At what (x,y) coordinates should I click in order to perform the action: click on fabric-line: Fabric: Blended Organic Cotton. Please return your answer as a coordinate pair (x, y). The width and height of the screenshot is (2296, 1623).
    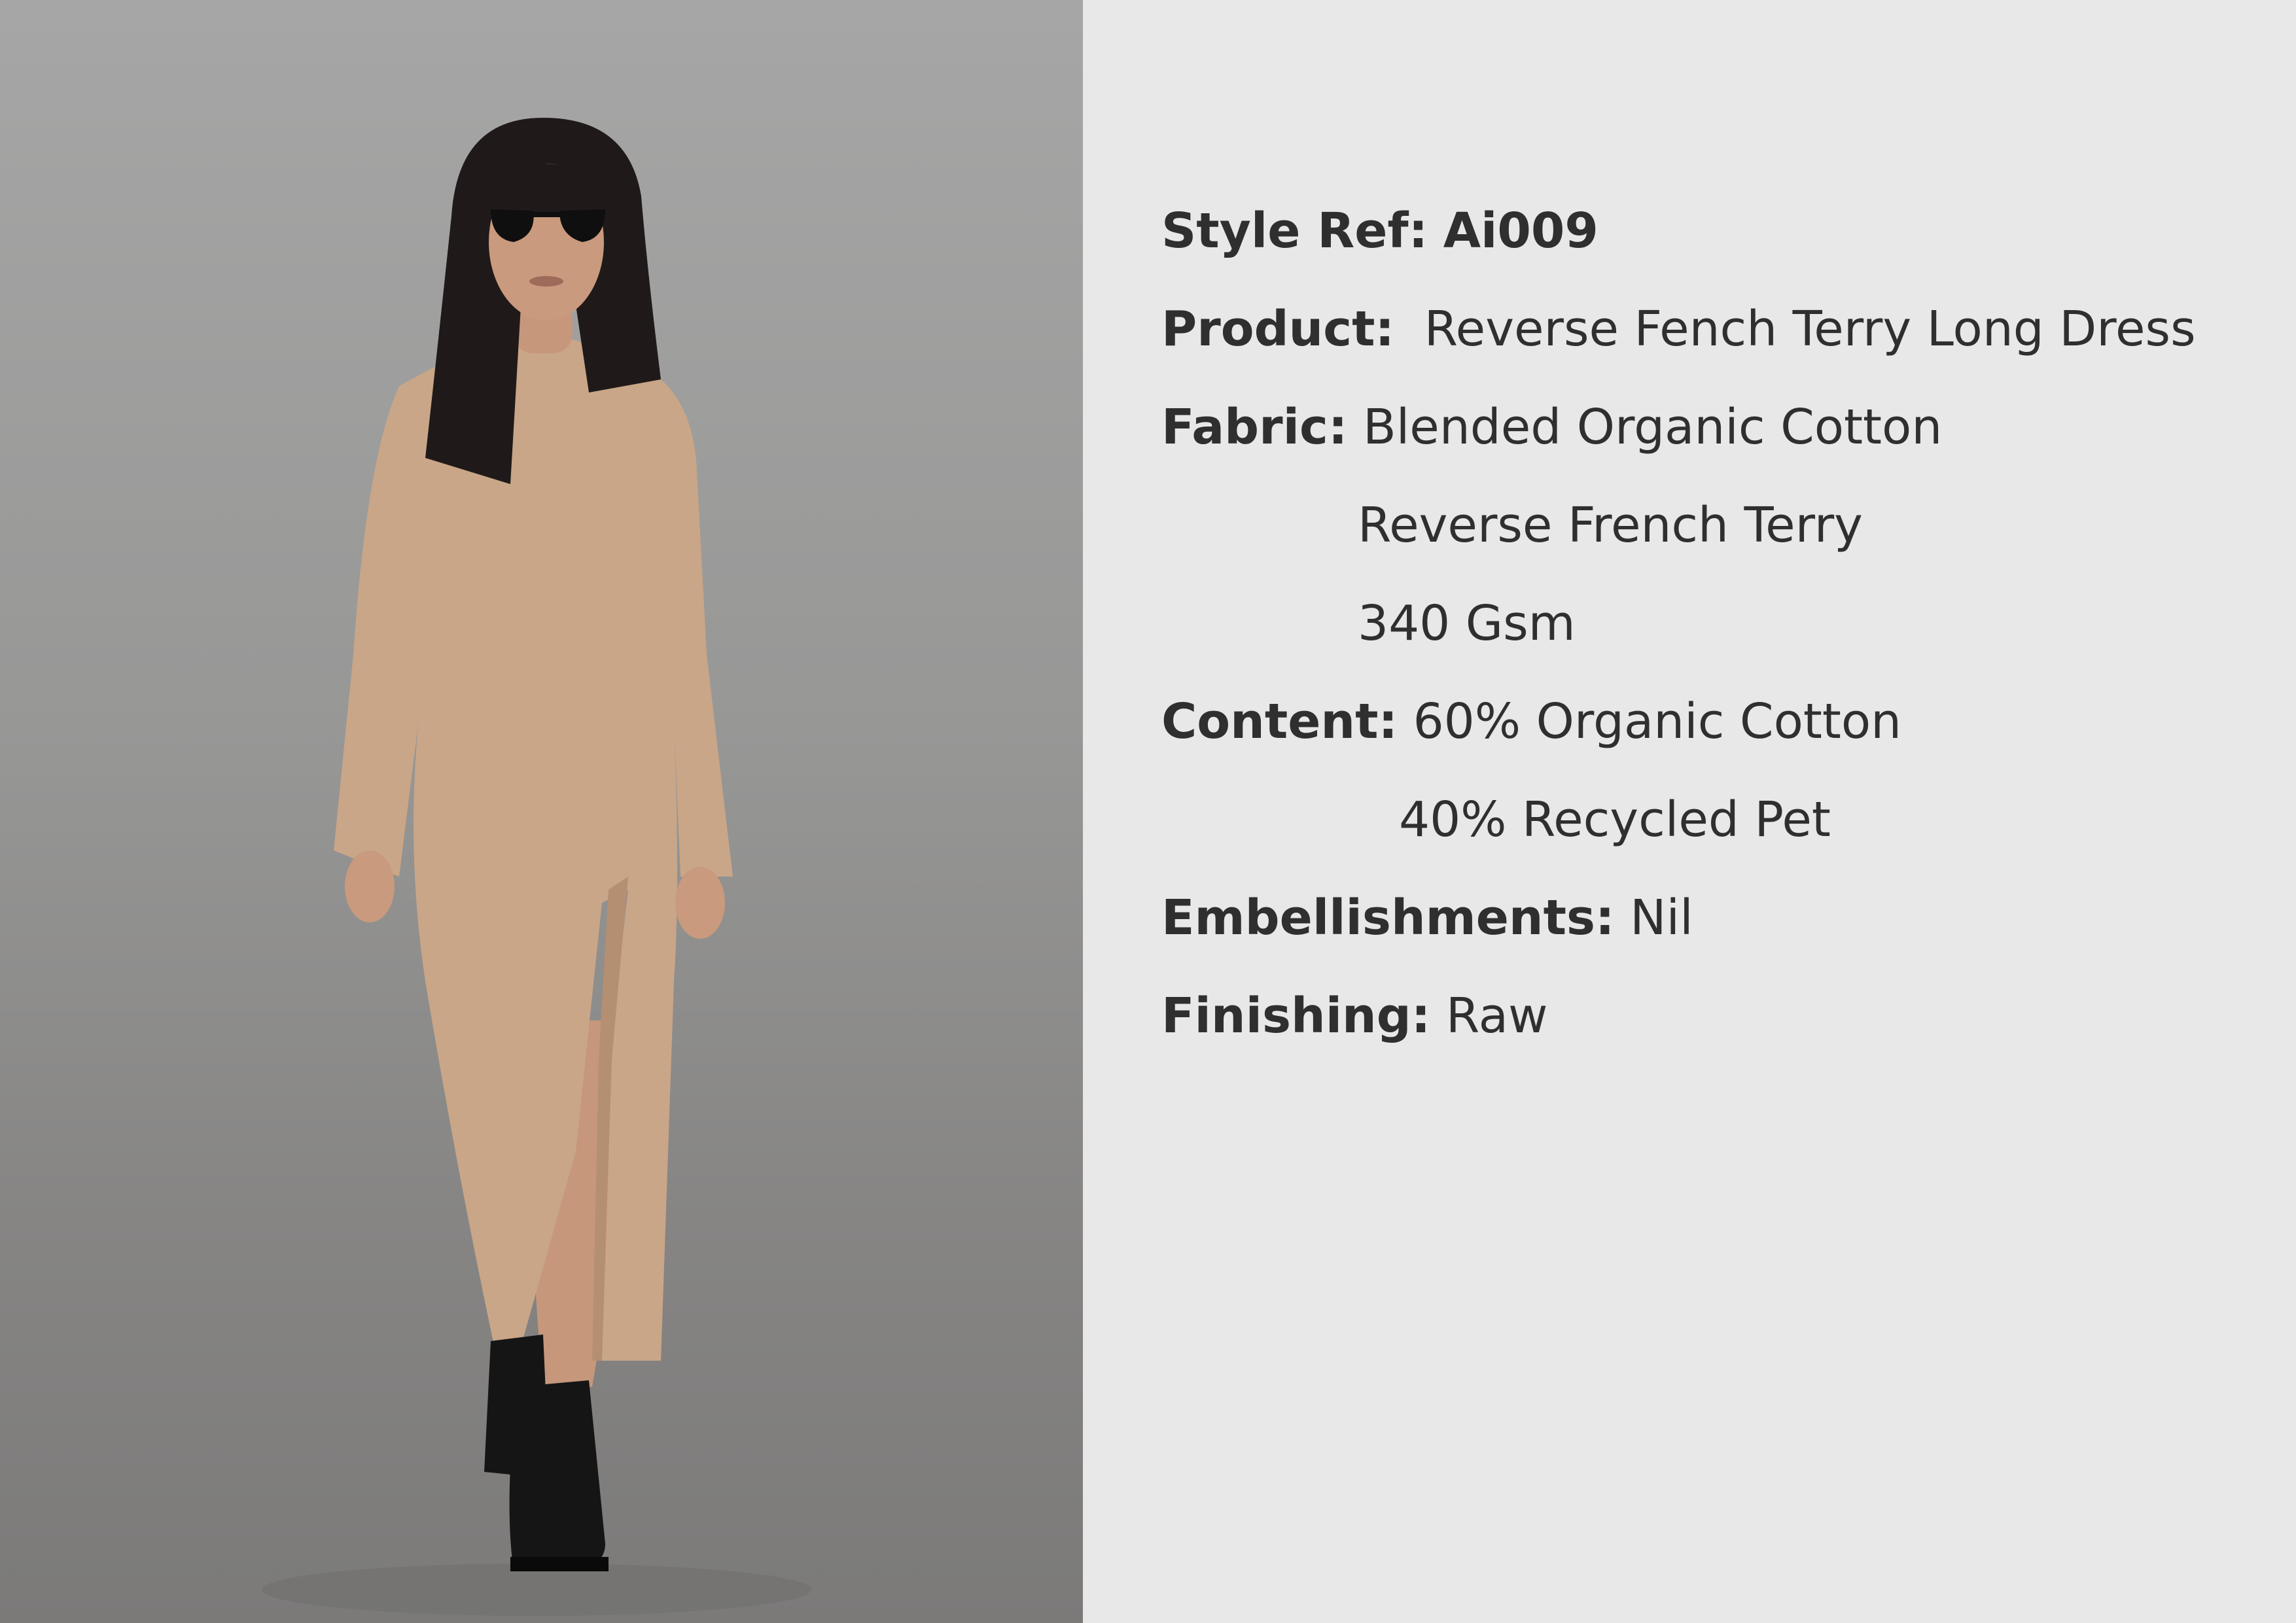
    Looking at the image, I should click on (1551, 427).